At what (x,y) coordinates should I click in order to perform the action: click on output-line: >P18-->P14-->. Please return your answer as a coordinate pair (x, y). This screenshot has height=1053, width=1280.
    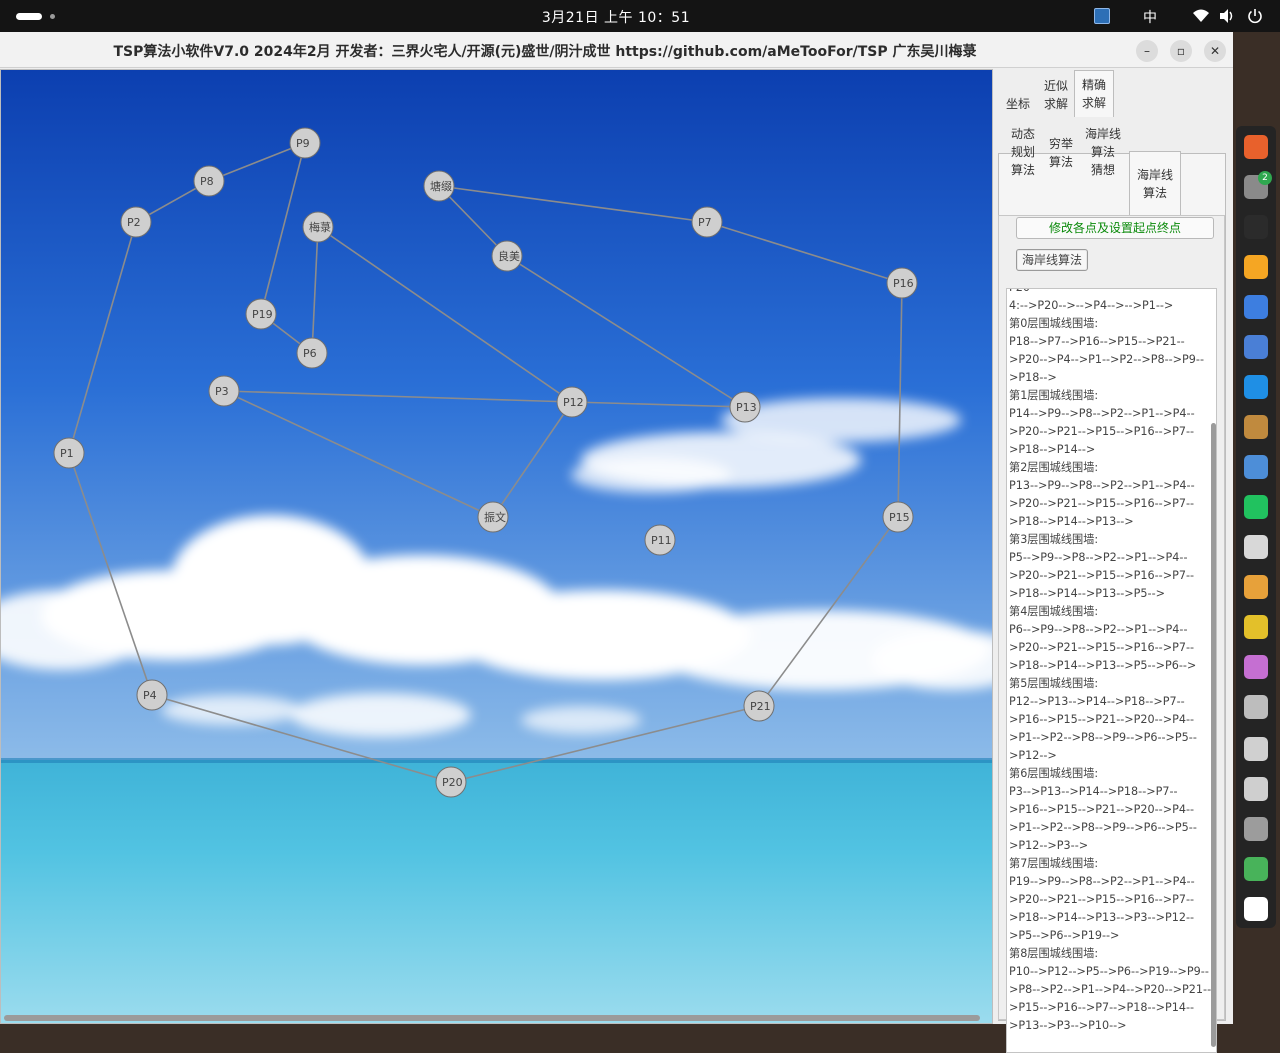
    Looking at the image, I should click on (1052, 449).